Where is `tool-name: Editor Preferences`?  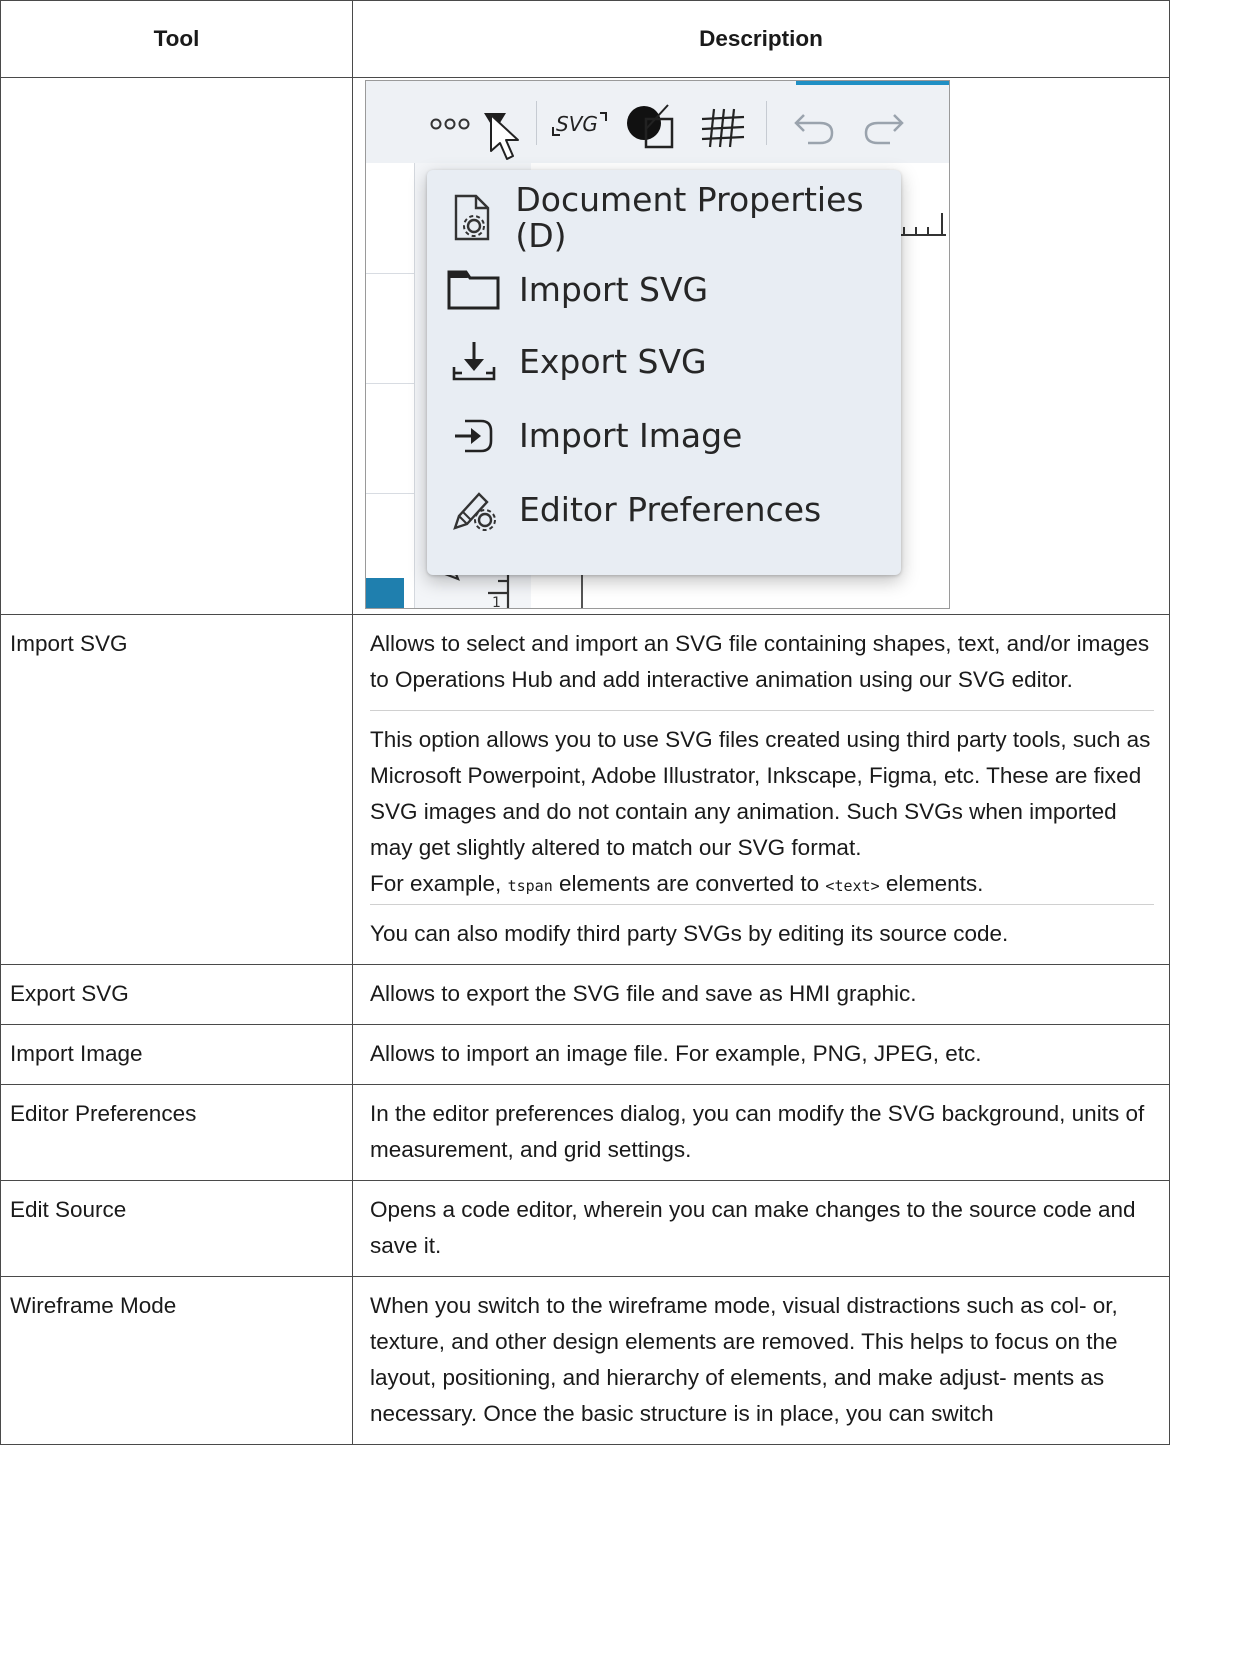
tool-name: Editor Preferences is located at coordinates (176, 1132).